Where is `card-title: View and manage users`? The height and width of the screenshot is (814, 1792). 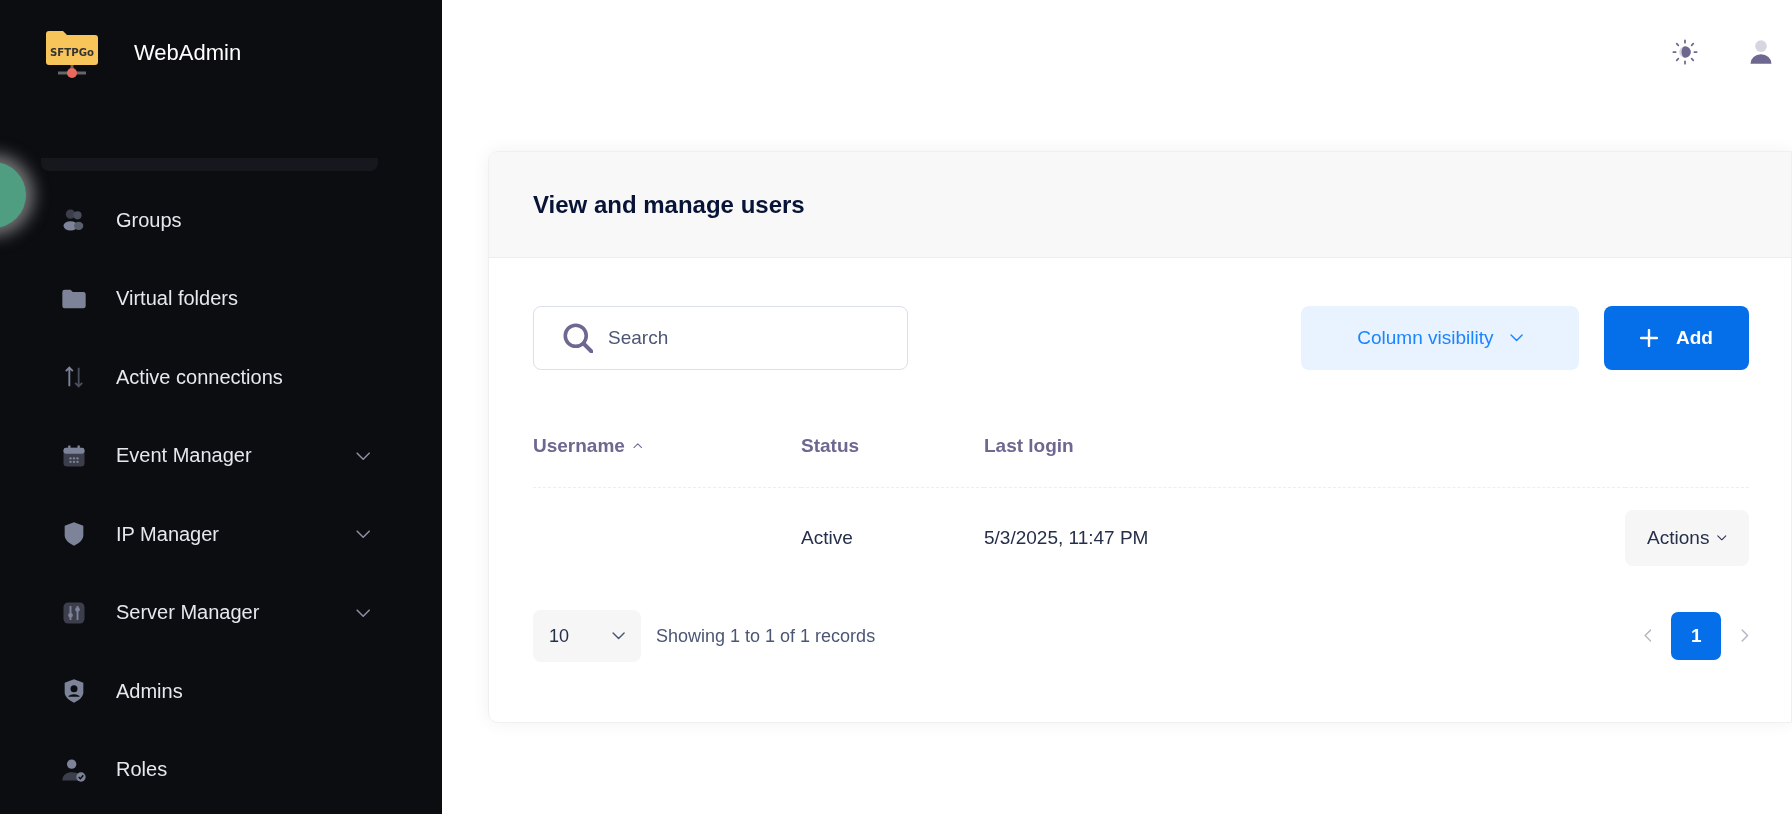 card-title: View and manage users is located at coordinates (669, 204).